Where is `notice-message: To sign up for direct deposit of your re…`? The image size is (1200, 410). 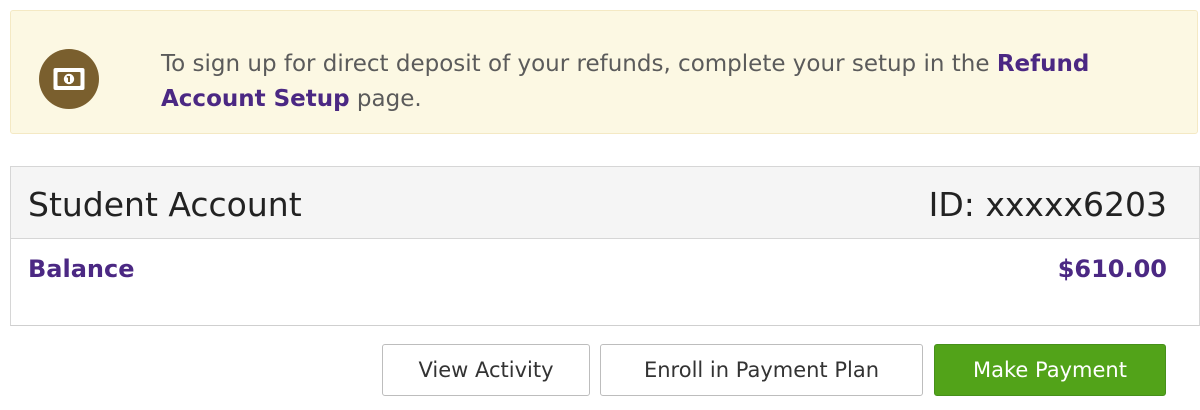 notice-message: To sign up for direct deposit of your re… is located at coordinates (666, 82).